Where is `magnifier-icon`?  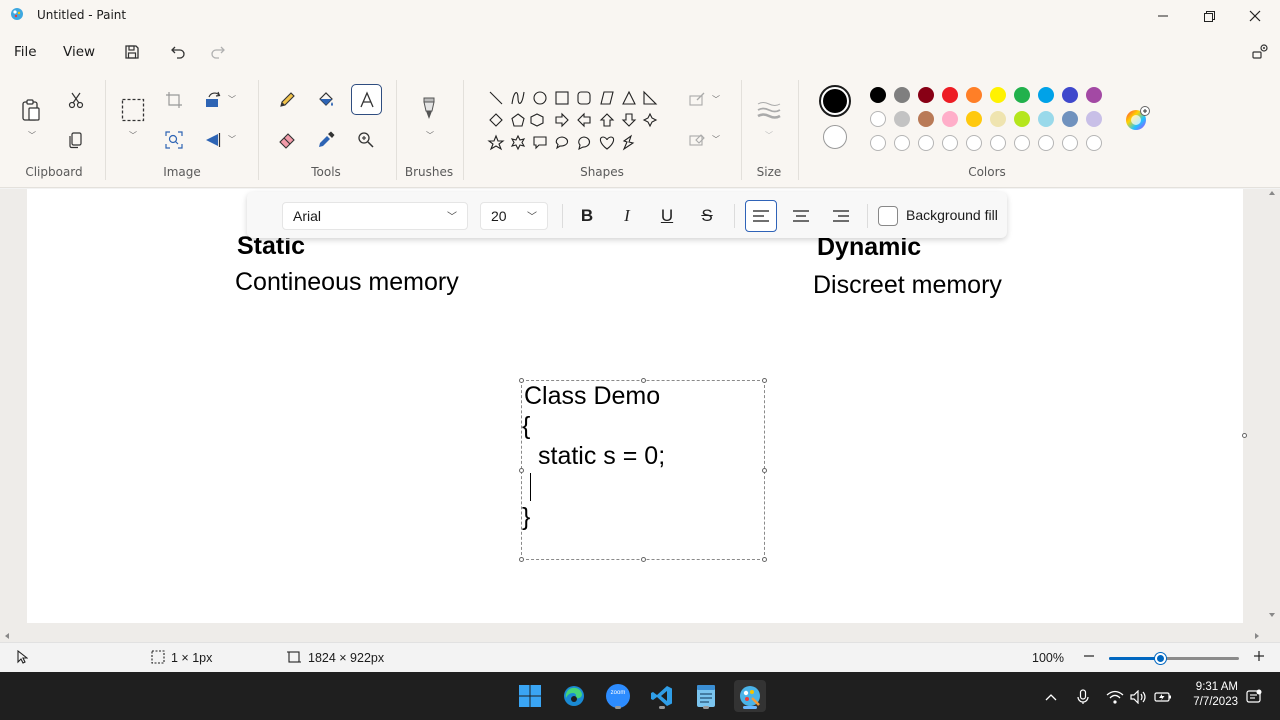
magnifier-icon is located at coordinates (366, 140).